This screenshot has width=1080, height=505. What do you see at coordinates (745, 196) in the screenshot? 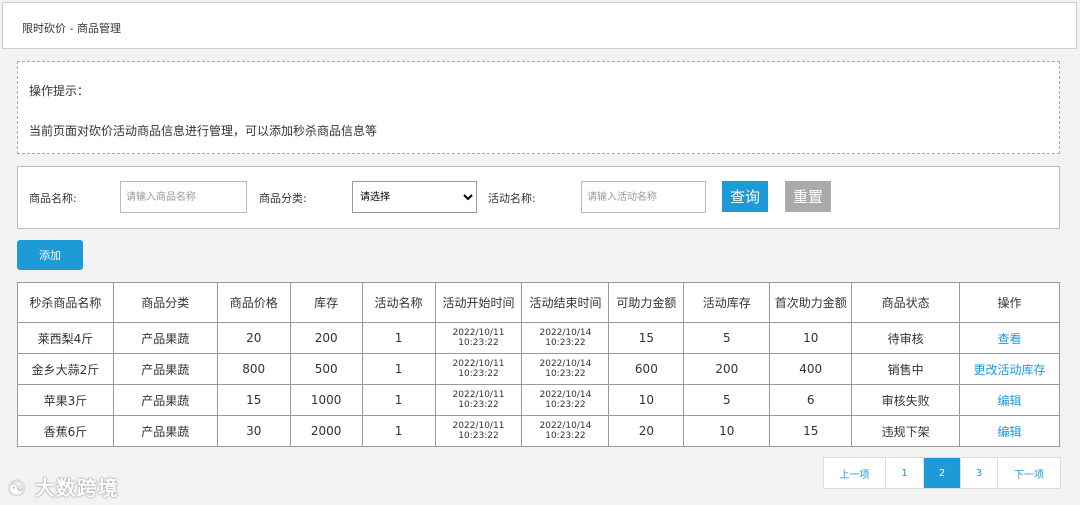
I see `query-button: 查询` at bounding box center [745, 196].